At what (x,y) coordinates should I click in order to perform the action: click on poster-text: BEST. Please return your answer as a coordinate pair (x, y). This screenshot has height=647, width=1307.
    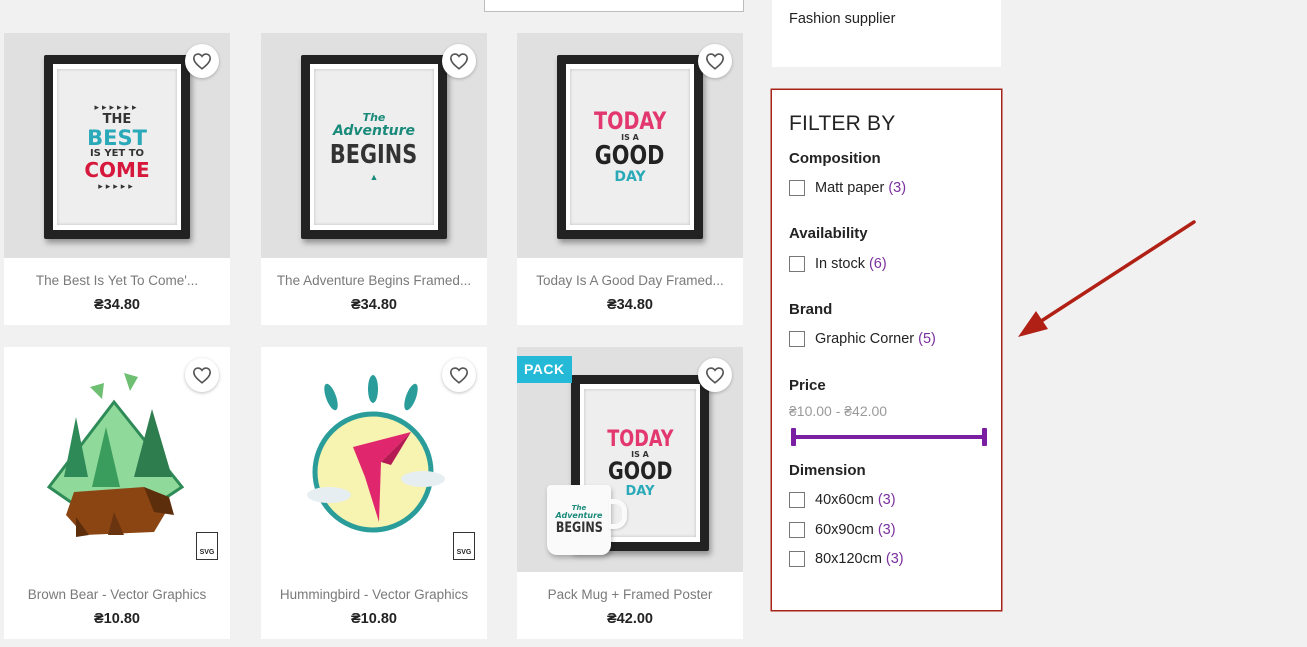
    Looking at the image, I should click on (117, 138).